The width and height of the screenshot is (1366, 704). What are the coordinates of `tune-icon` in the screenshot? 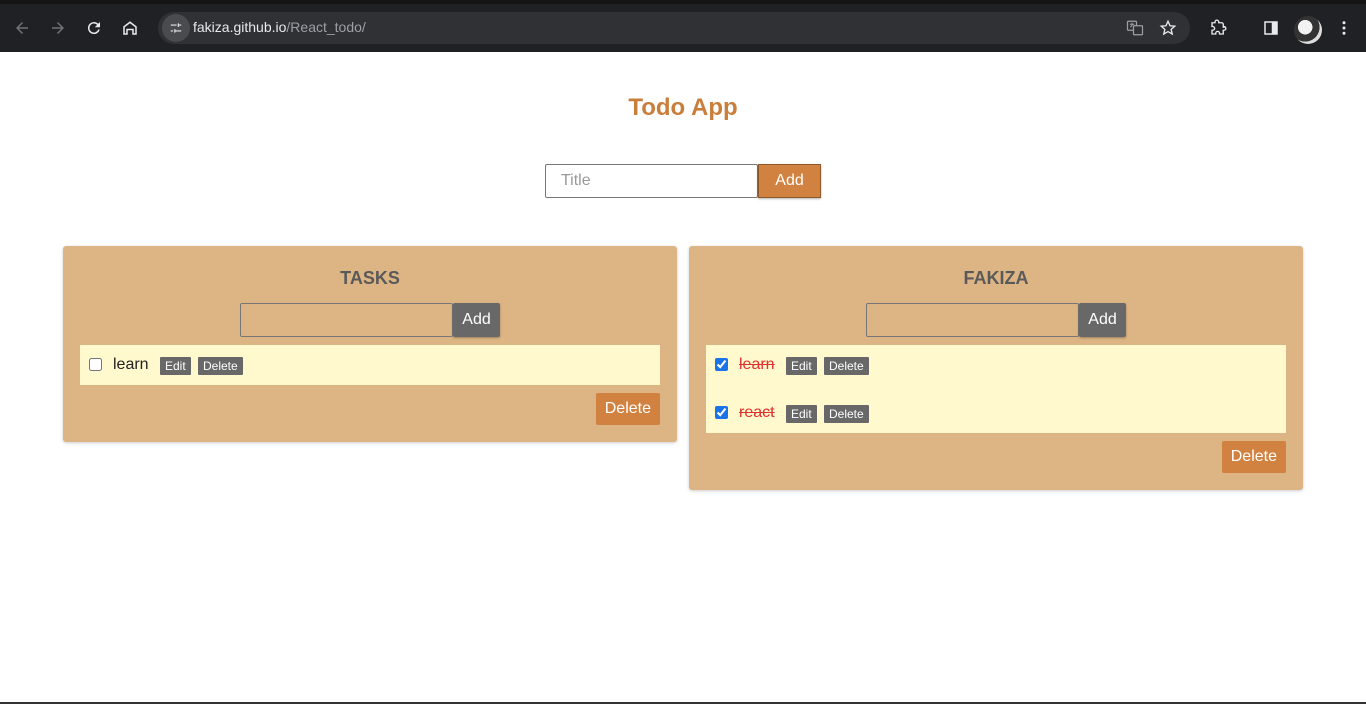 It's located at (176, 28).